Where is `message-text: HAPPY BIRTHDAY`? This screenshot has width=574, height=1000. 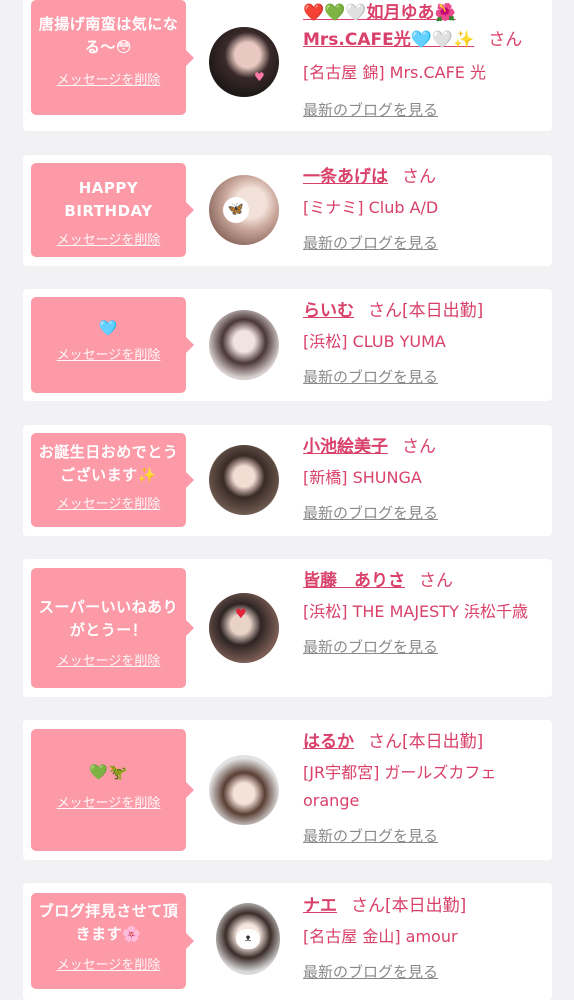
message-text: HAPPY BIRTHDAY is located at coordinates (108, 199).